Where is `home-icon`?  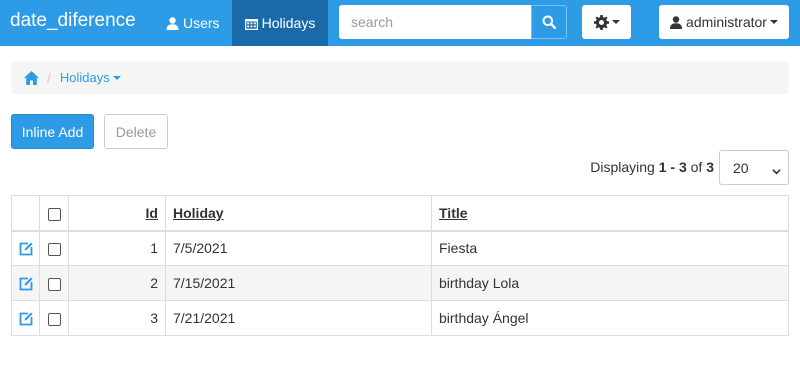 home-icon is located at coordinates (31, 77).